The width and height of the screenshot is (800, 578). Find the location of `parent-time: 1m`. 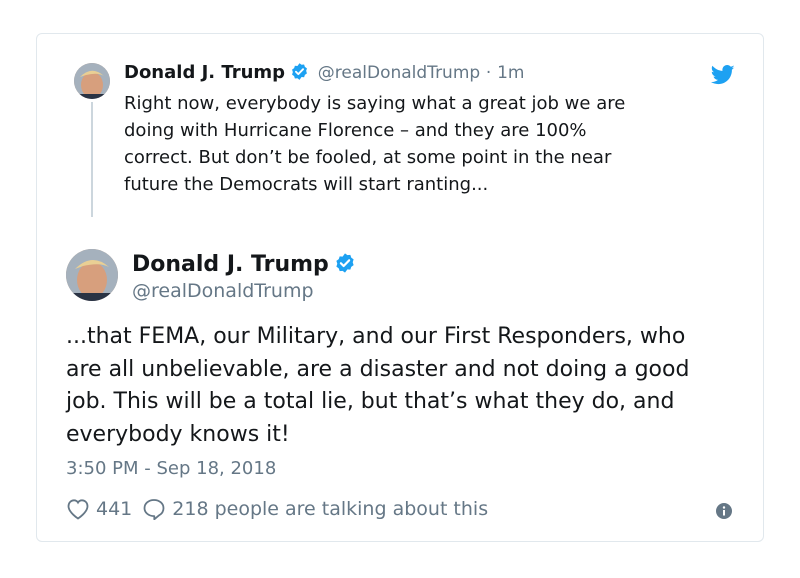

parent-time: 1m is located at coordinates (510, 73).